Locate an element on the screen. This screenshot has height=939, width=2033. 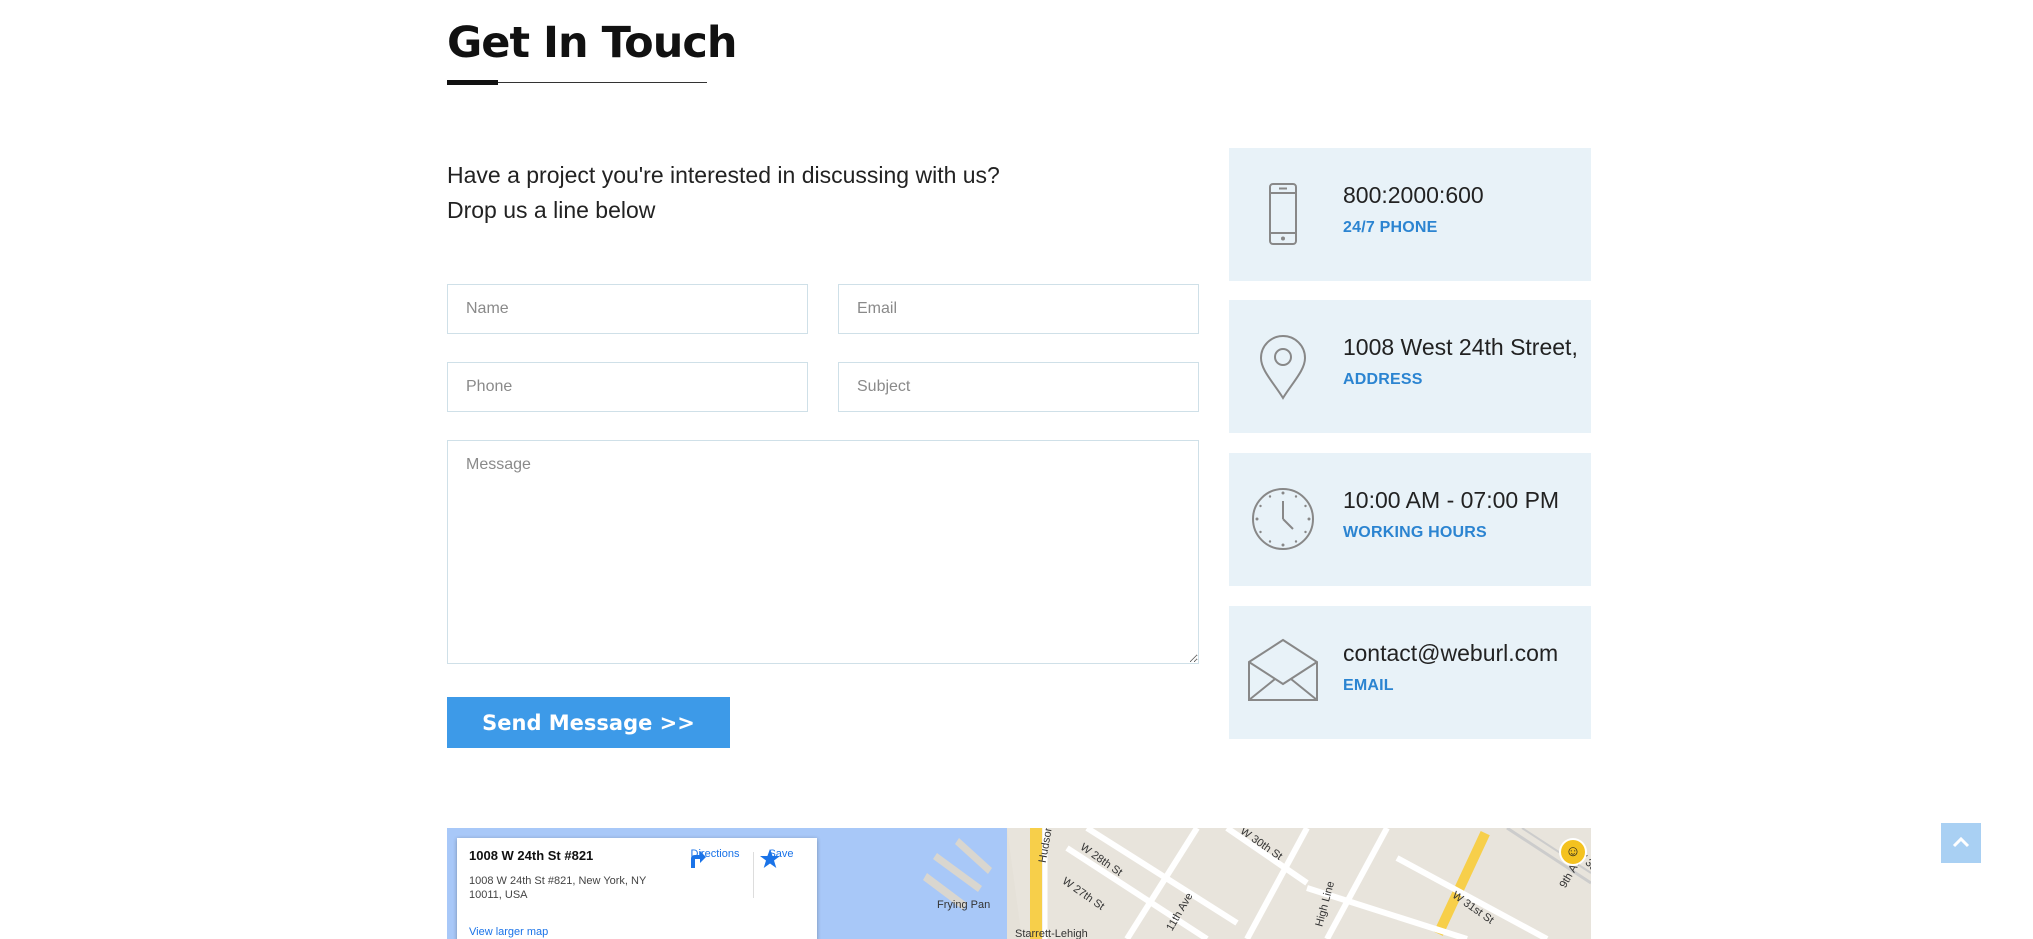
hours-card: 10:00 AM - 07:00 PM WORKING HOURS is located at coordinates (1410, 519).